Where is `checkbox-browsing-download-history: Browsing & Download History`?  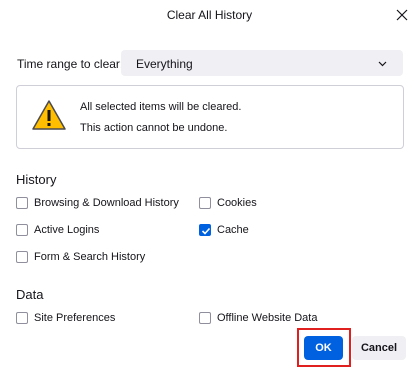
checkbox-browsing-download-history: Browsing & Download History is located at coordinates (97, 203).